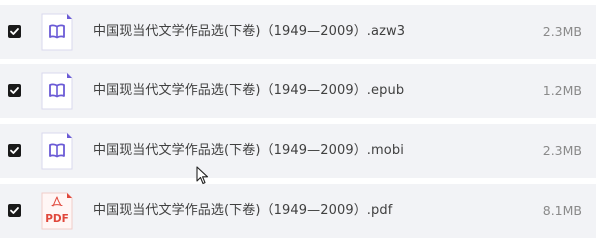  What do you see at coordinates (57, 219) in the screenshot?
I see `pdf-icon-label: PDF` at bounding box center [57, 219].